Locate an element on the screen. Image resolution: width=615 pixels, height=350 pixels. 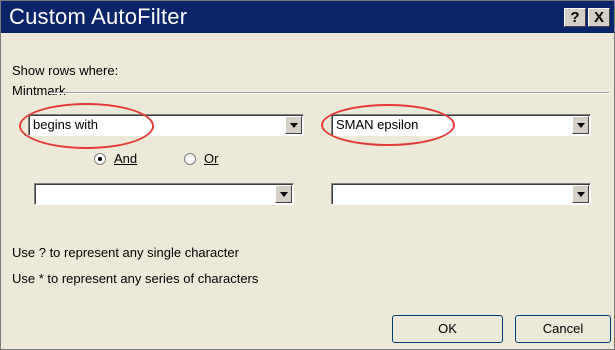
or-radio-label: Or is located at coordinates (211, 158).